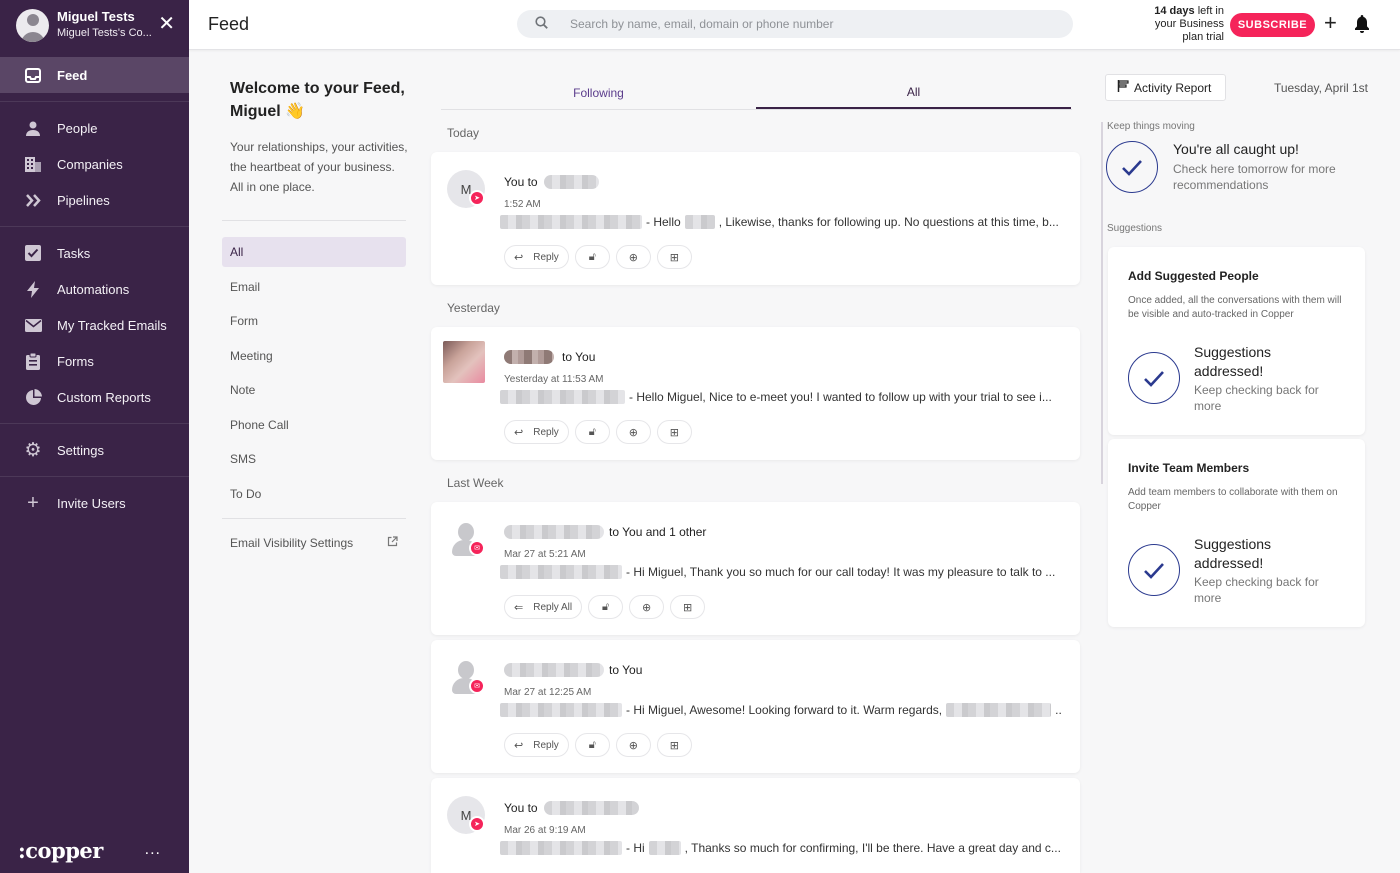 The height and width of the screenshot is (873, 1400). Describe the element at coordinates (166, 24) in the screenshot. I see `close-icon: ✕` at that location.